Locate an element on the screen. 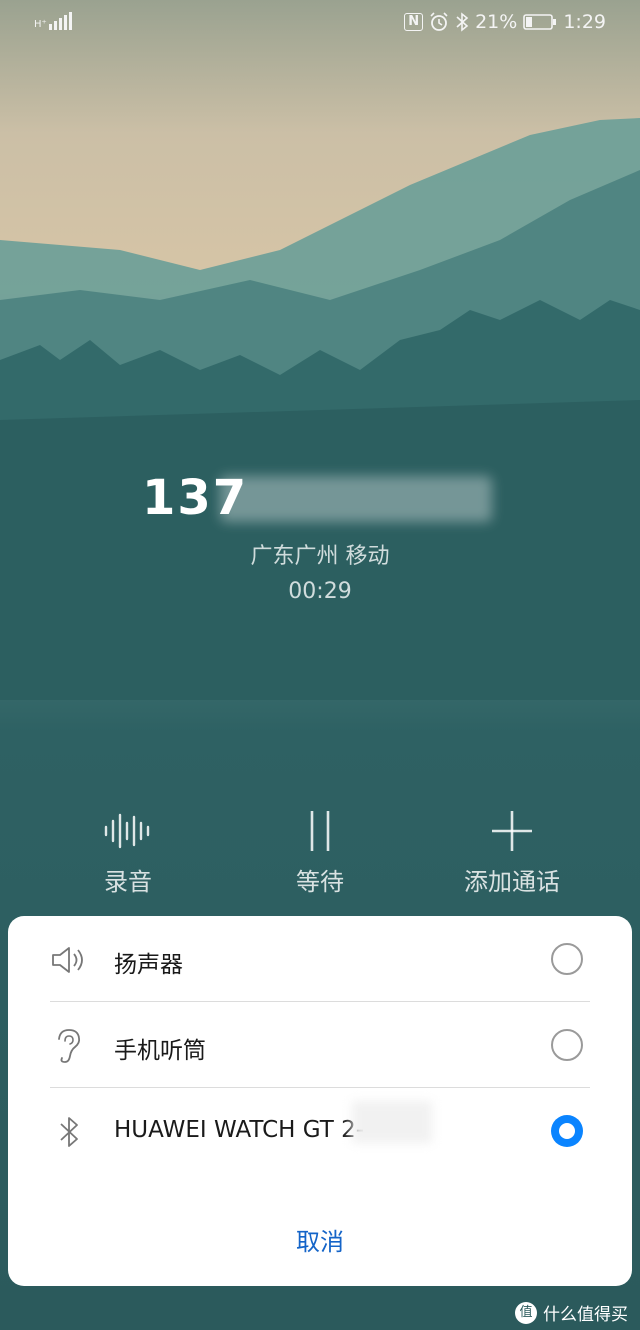 The height and width of the screenshot is (1330, 640). battery-percent: 21% is located at coordinates (496, 22).